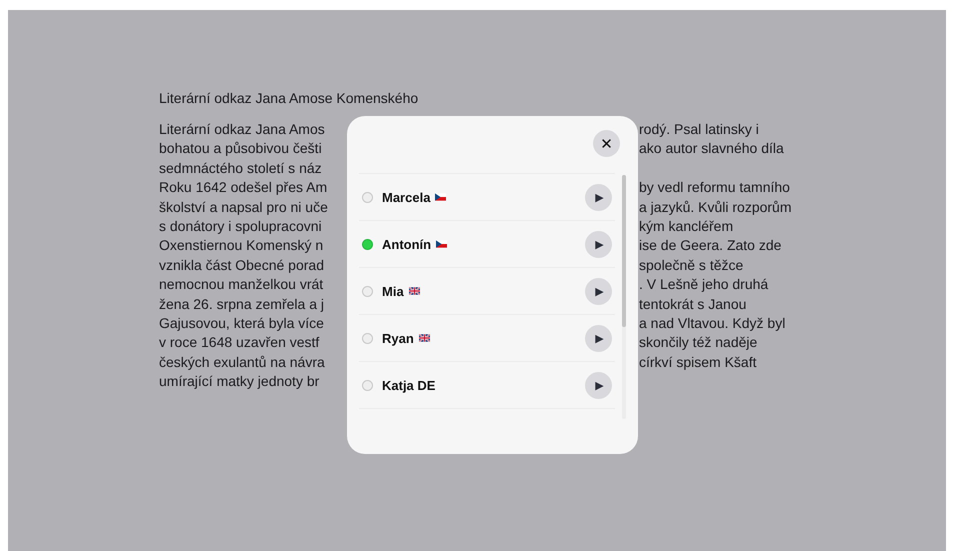 This screenshot has width=954, height=551. Describe the element at coordinates (242, 362) in the screenshot. I see `paragraph-line: českých exulantů na návra` at that location.